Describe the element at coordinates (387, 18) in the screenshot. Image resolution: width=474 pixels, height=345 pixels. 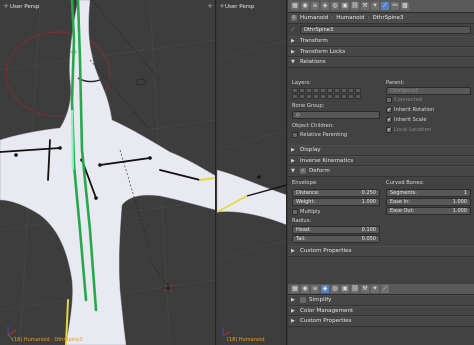
I see `breadcrumb-item: DthrSpine3` at that location.